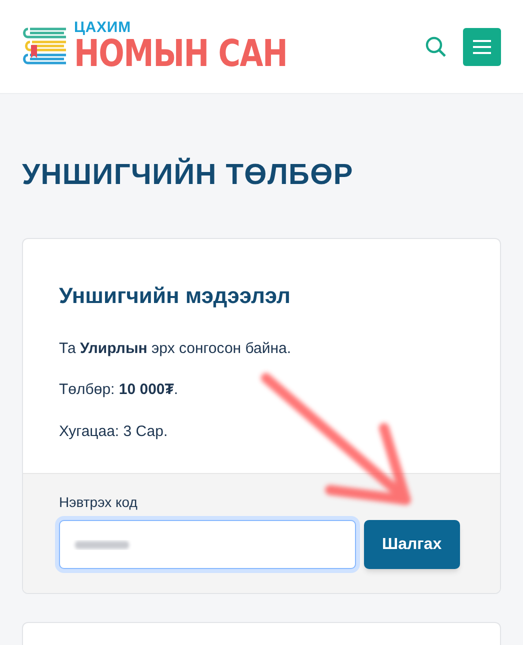 This screenshot has height=645, width=523. I want to click on menu-icon, so click(482, 47).